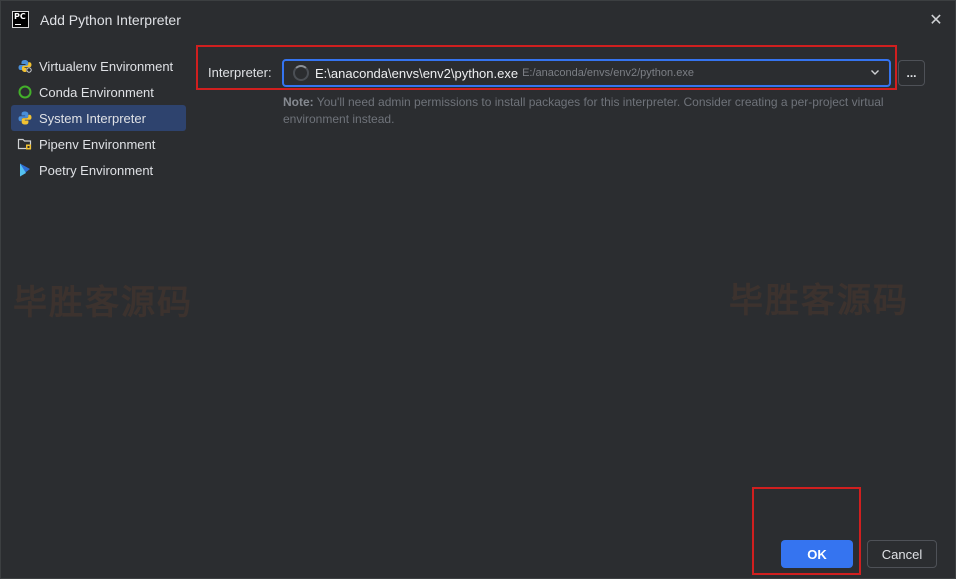 This screenshot has height=579, width=956. What do you see at coordinates (819, 301) in the screenshot?
I see `watermark-right: 毕胜客源码` at bounding box center [819, 301].